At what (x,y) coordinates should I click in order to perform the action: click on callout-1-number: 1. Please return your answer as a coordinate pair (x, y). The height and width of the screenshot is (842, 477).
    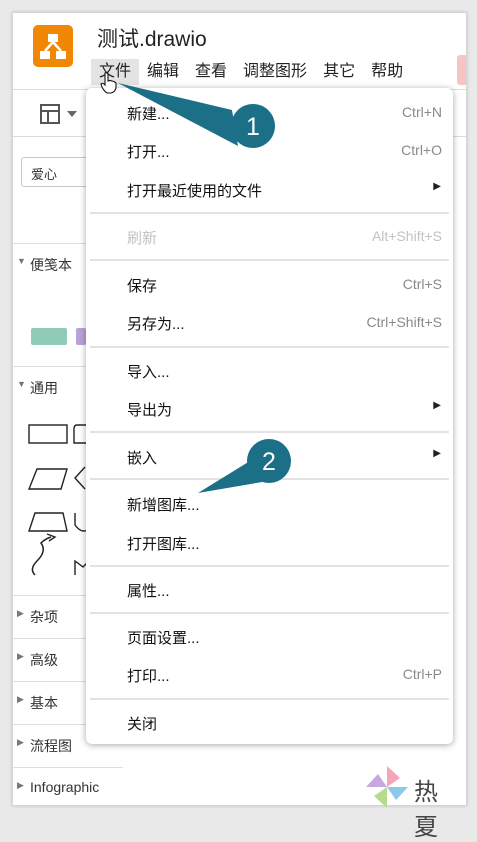
    Looking at the image, I should click on (253, 127).